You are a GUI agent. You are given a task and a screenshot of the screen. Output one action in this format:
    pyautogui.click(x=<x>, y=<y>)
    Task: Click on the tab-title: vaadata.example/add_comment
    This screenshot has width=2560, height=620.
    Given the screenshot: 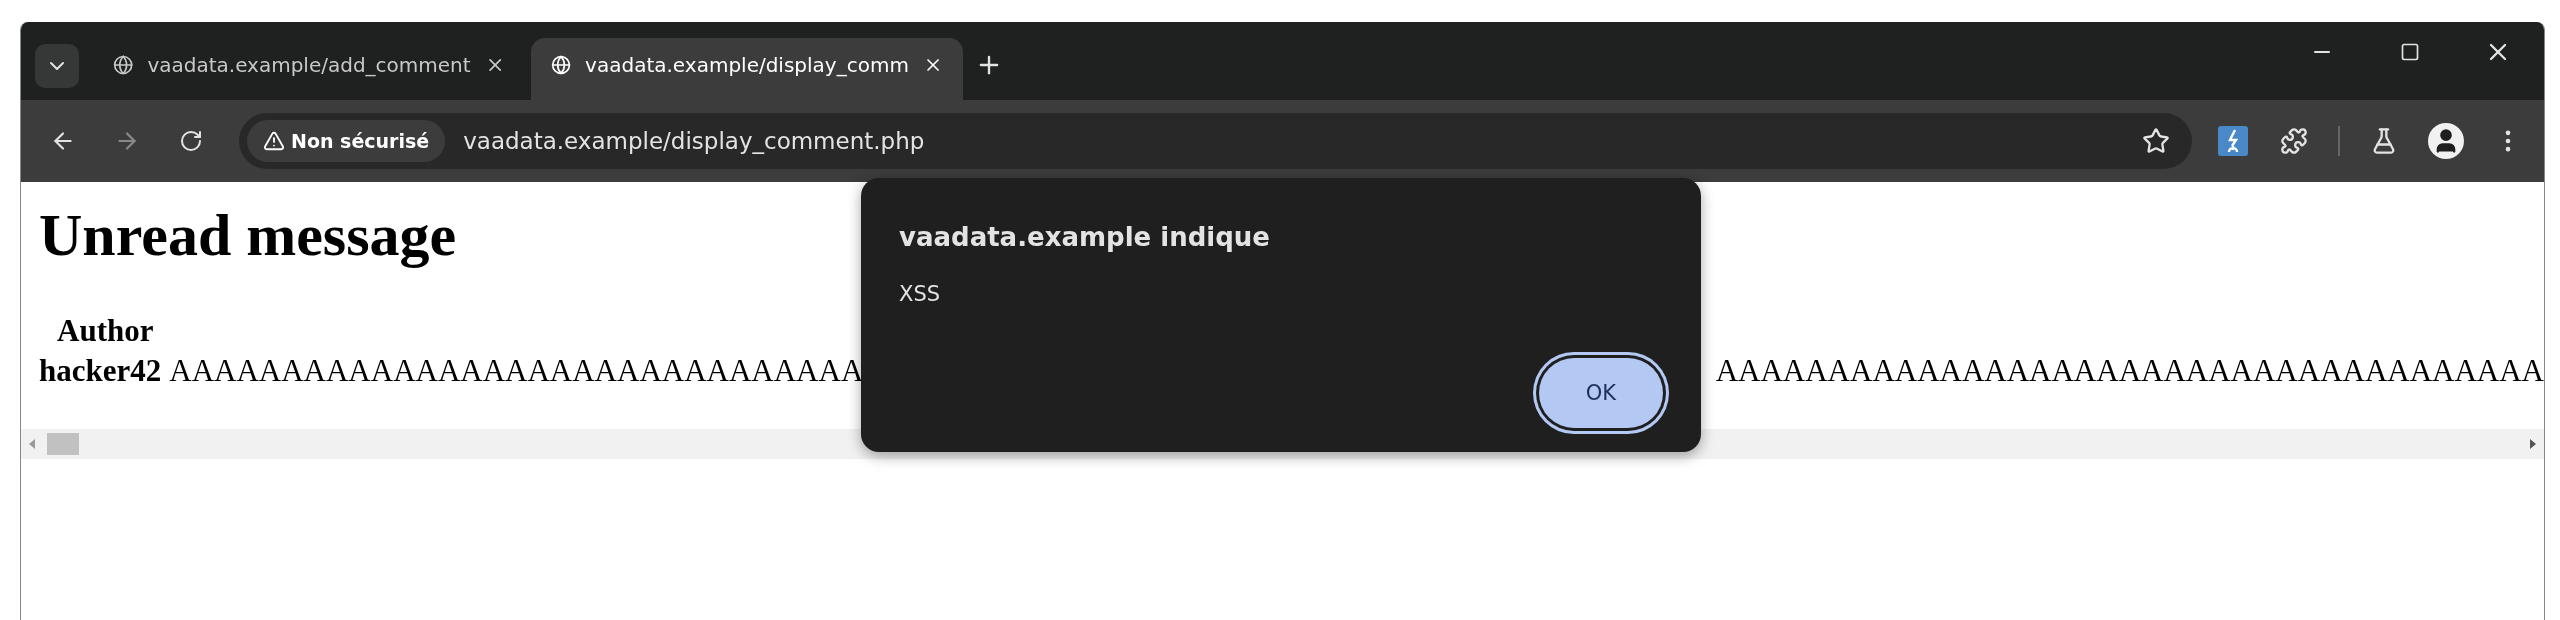 What is the action you would take?
    pyautogui.click(x=309, y=65)
    